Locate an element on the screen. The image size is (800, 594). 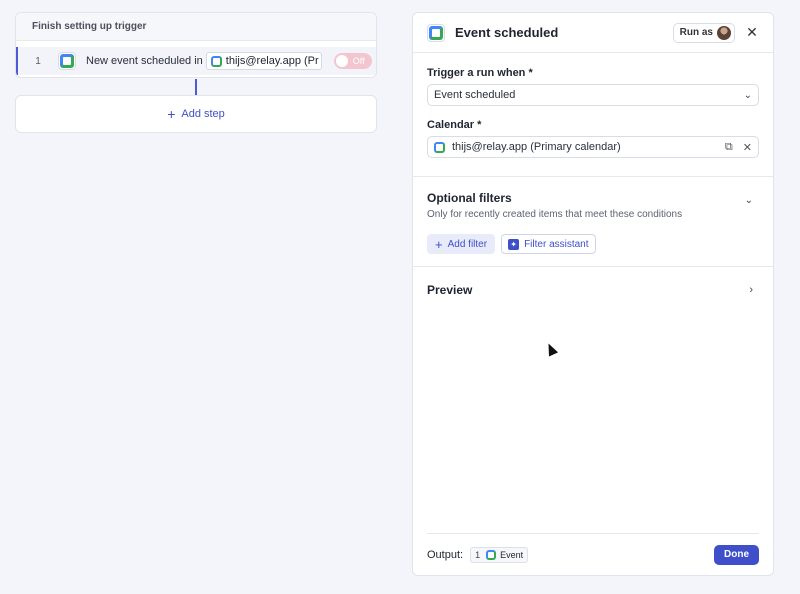
trigger-select: Event scheduled ⌄ is located at coordinates (593, 95).